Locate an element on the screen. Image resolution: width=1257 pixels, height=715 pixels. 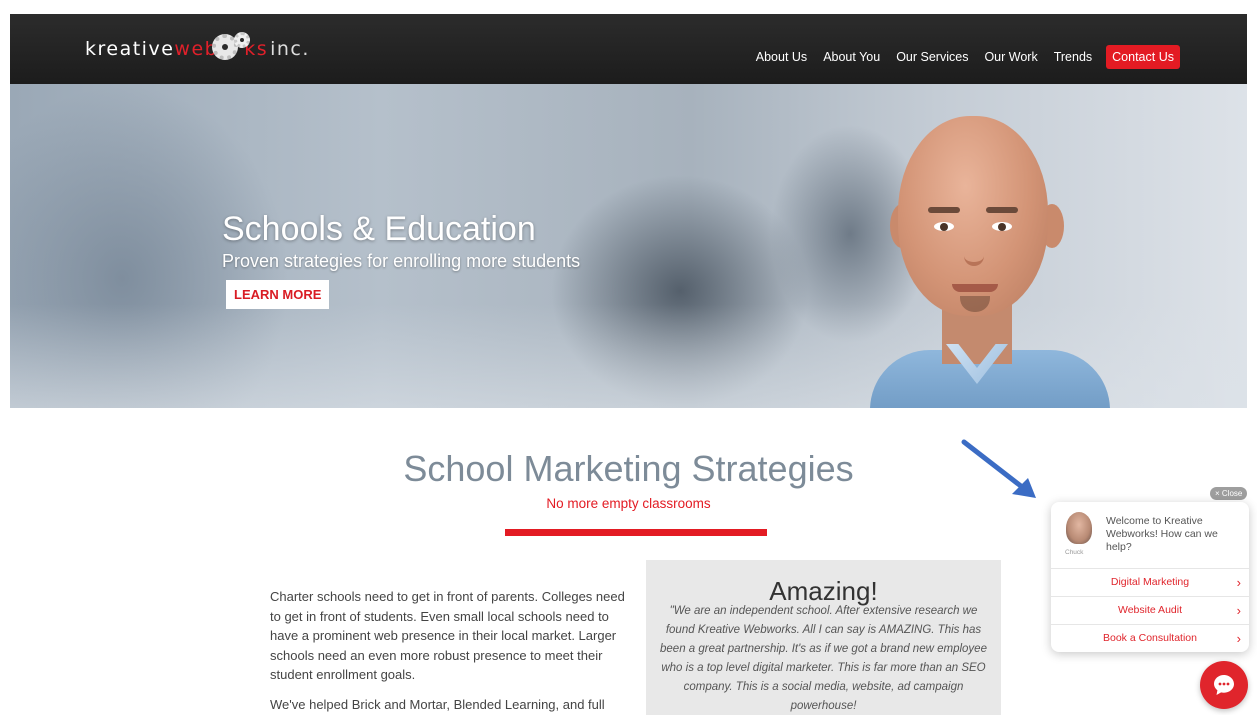
chat-option-website-audit: Website Audit › is located at coordinates (1150, 610).